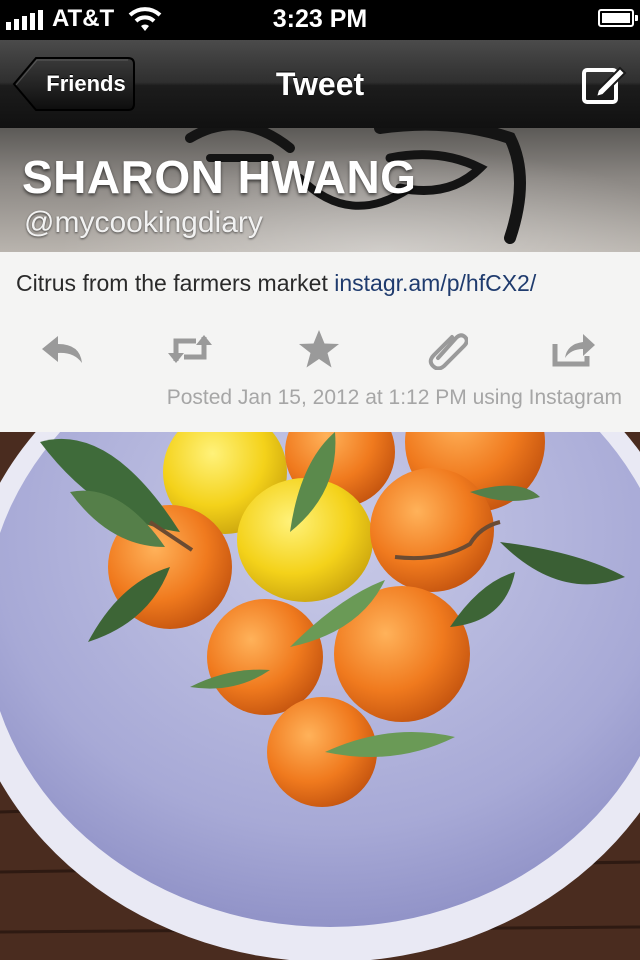 The height and width of the screenshot is (960, 640). I want to click on tweet-link: instagr.am/p/hfCX2/, so click(435, 283).